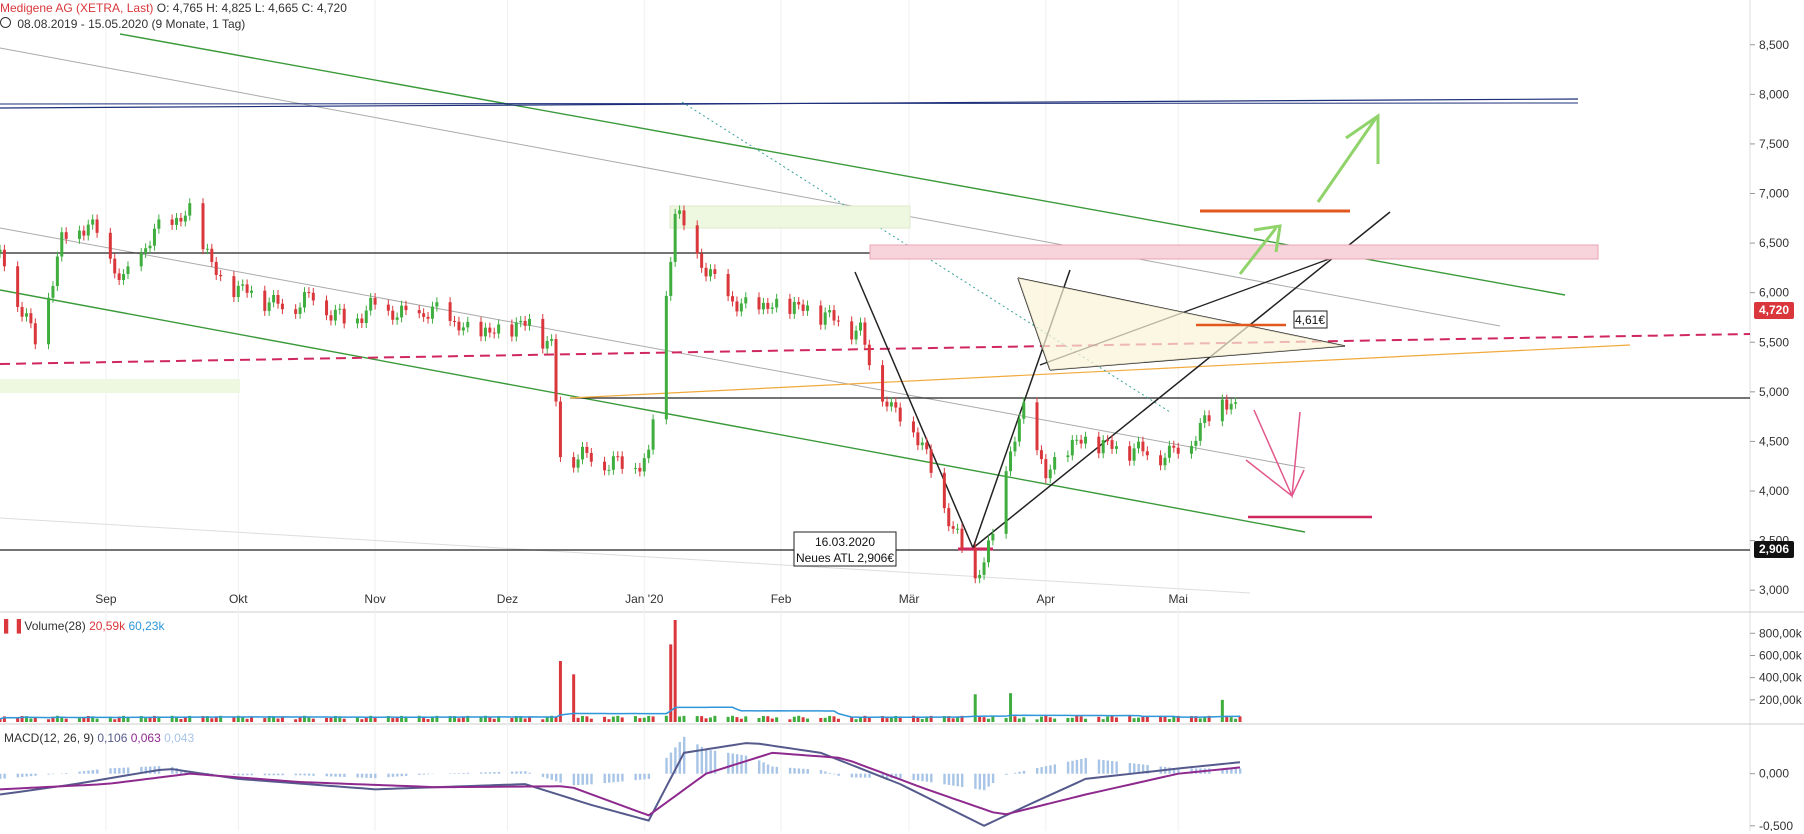  I want to click on x-tick-label: Apr, so click(1045, 599).